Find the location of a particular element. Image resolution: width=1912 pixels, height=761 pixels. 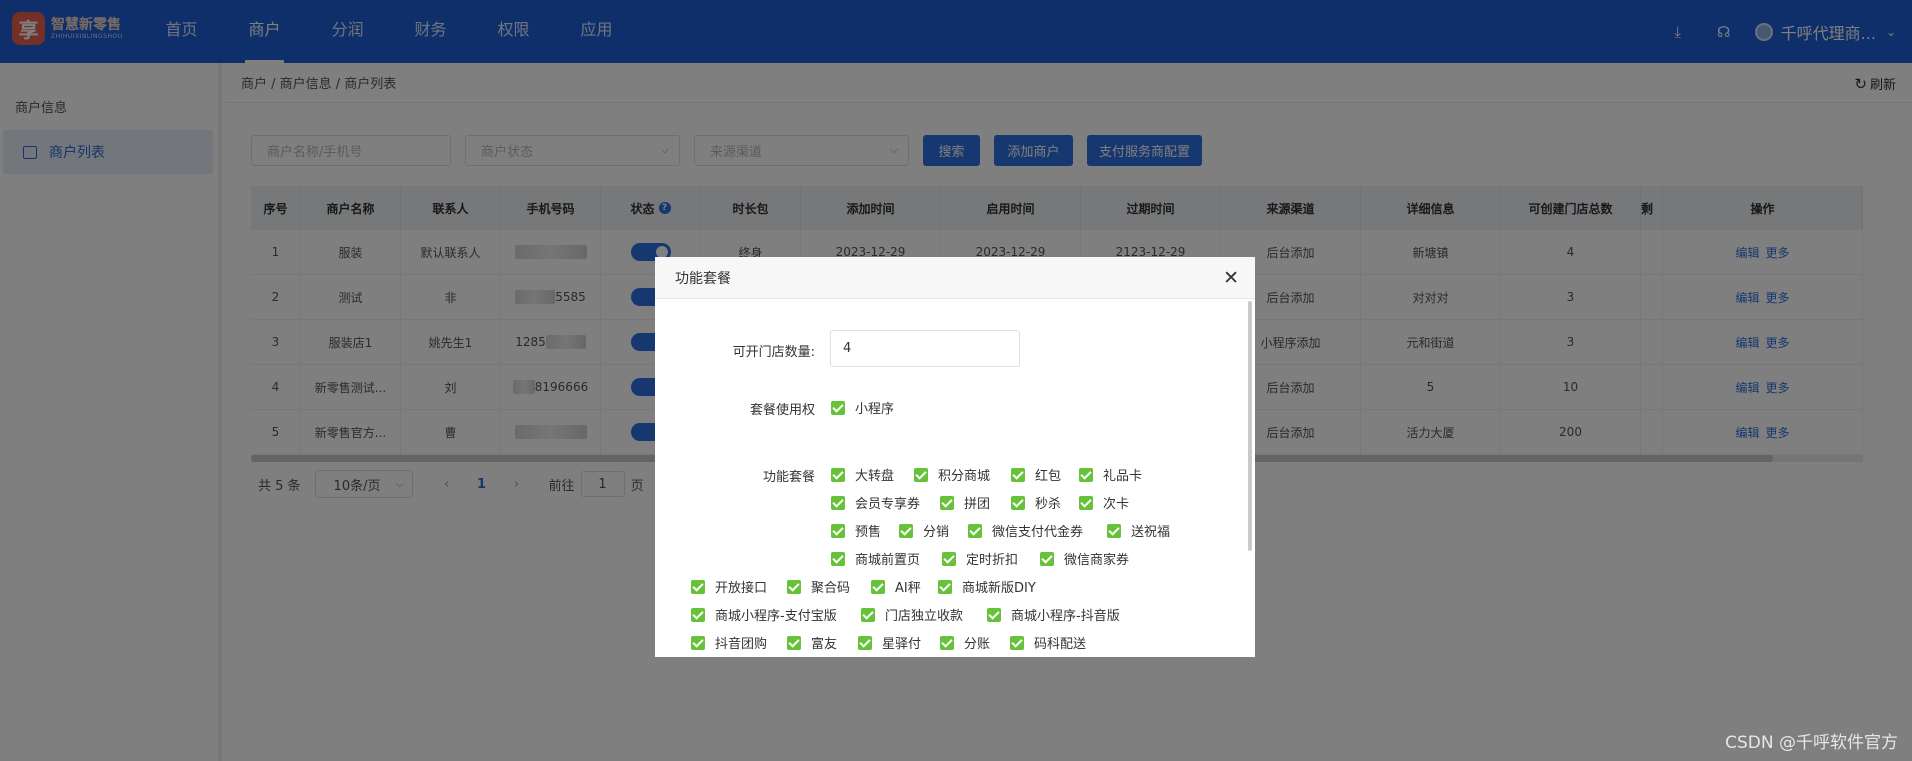

checkbox-item: 富友 is located at coordinates (812, 642).